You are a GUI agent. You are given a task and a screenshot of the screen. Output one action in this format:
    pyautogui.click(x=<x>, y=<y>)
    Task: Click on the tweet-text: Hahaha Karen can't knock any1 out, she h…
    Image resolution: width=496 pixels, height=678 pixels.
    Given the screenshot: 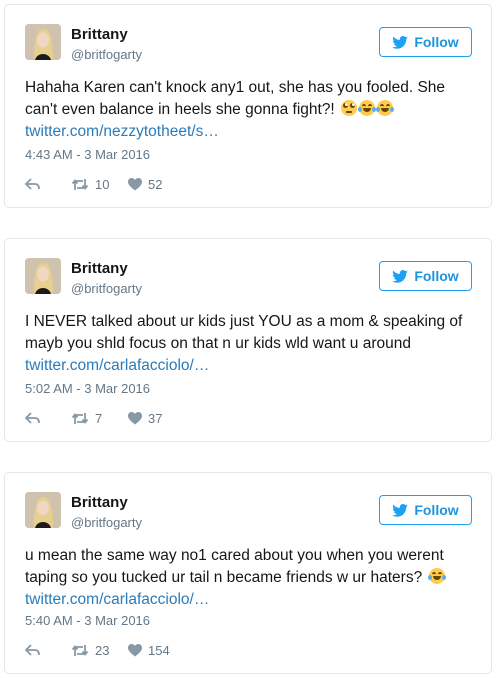 What is the action you would take?
    pyautogui.click(x=250, y=110)
    